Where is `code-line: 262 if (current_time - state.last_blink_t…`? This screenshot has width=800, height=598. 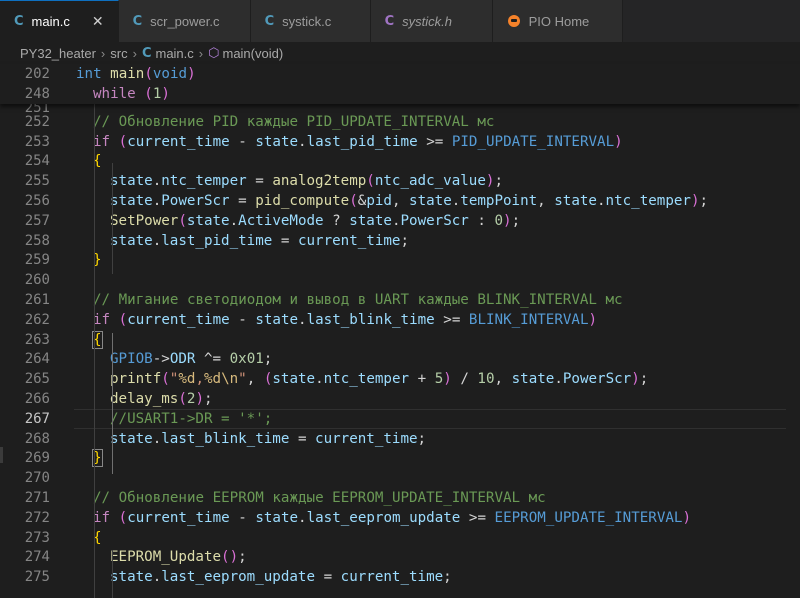
code-line: 262 if (current_time - state.last_blink_t… is located at coordinates (400, 320).